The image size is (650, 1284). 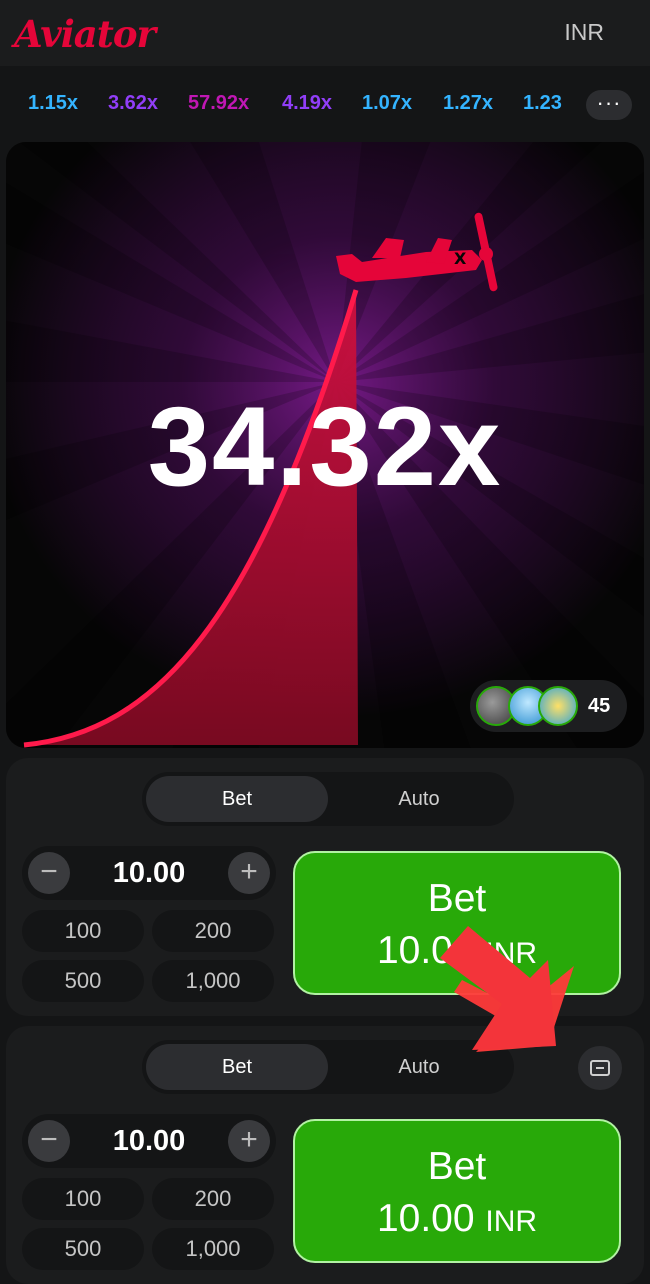 I want to click on history-multiplier: 1.27x, so click(x=468, y=103).